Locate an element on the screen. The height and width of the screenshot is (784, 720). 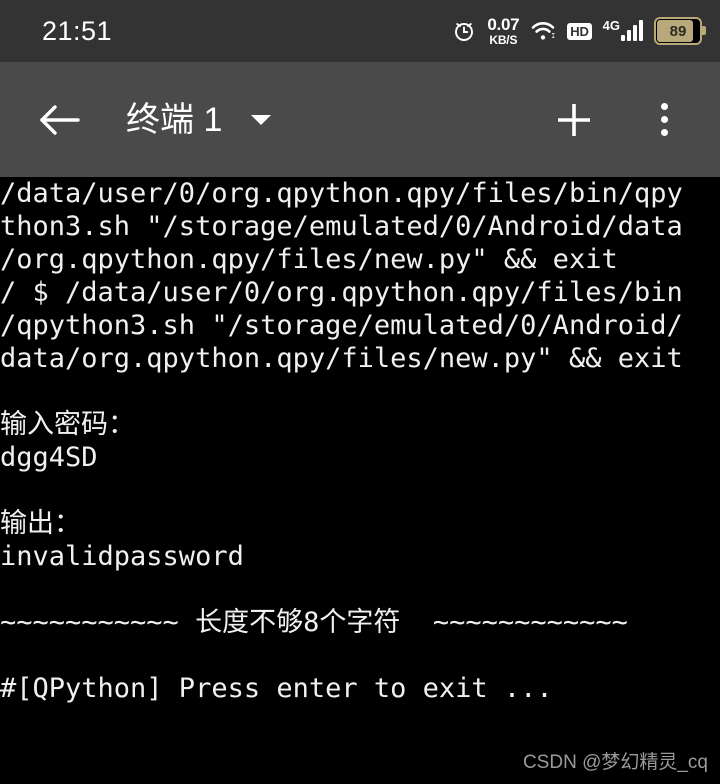
terminal-line: invalidpassword is located at coordinates (122, 556).